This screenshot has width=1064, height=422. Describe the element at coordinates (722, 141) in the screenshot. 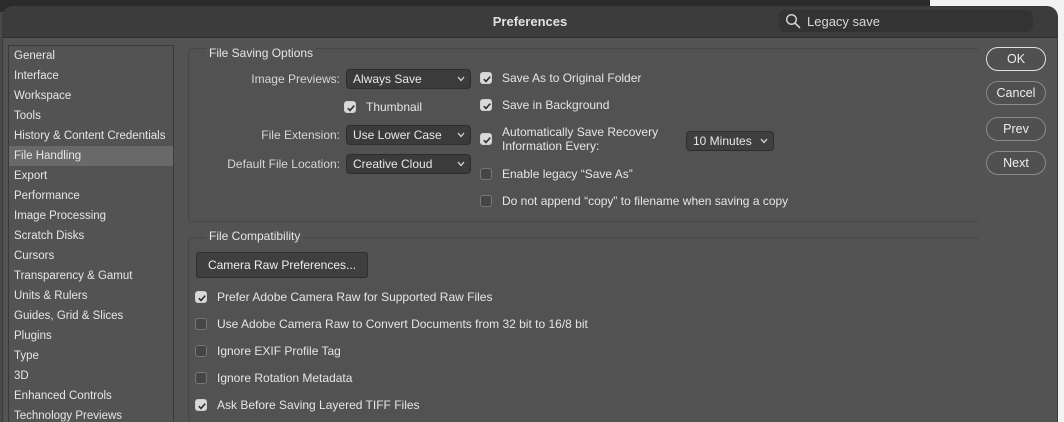

I see `auto-save-interval-value: 10 Minutes` at that location.